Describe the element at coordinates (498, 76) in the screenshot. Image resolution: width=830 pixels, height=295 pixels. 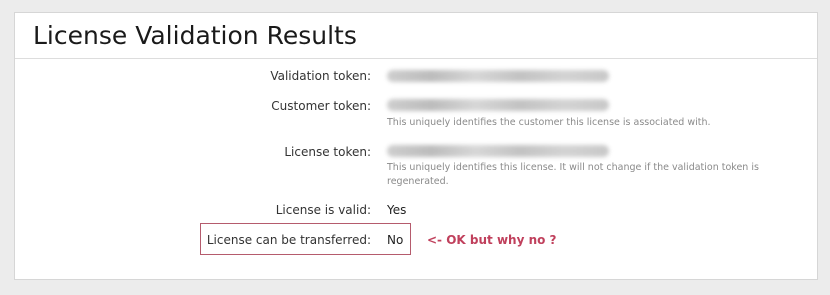
I see `validation-token-value-redacted` at that location.